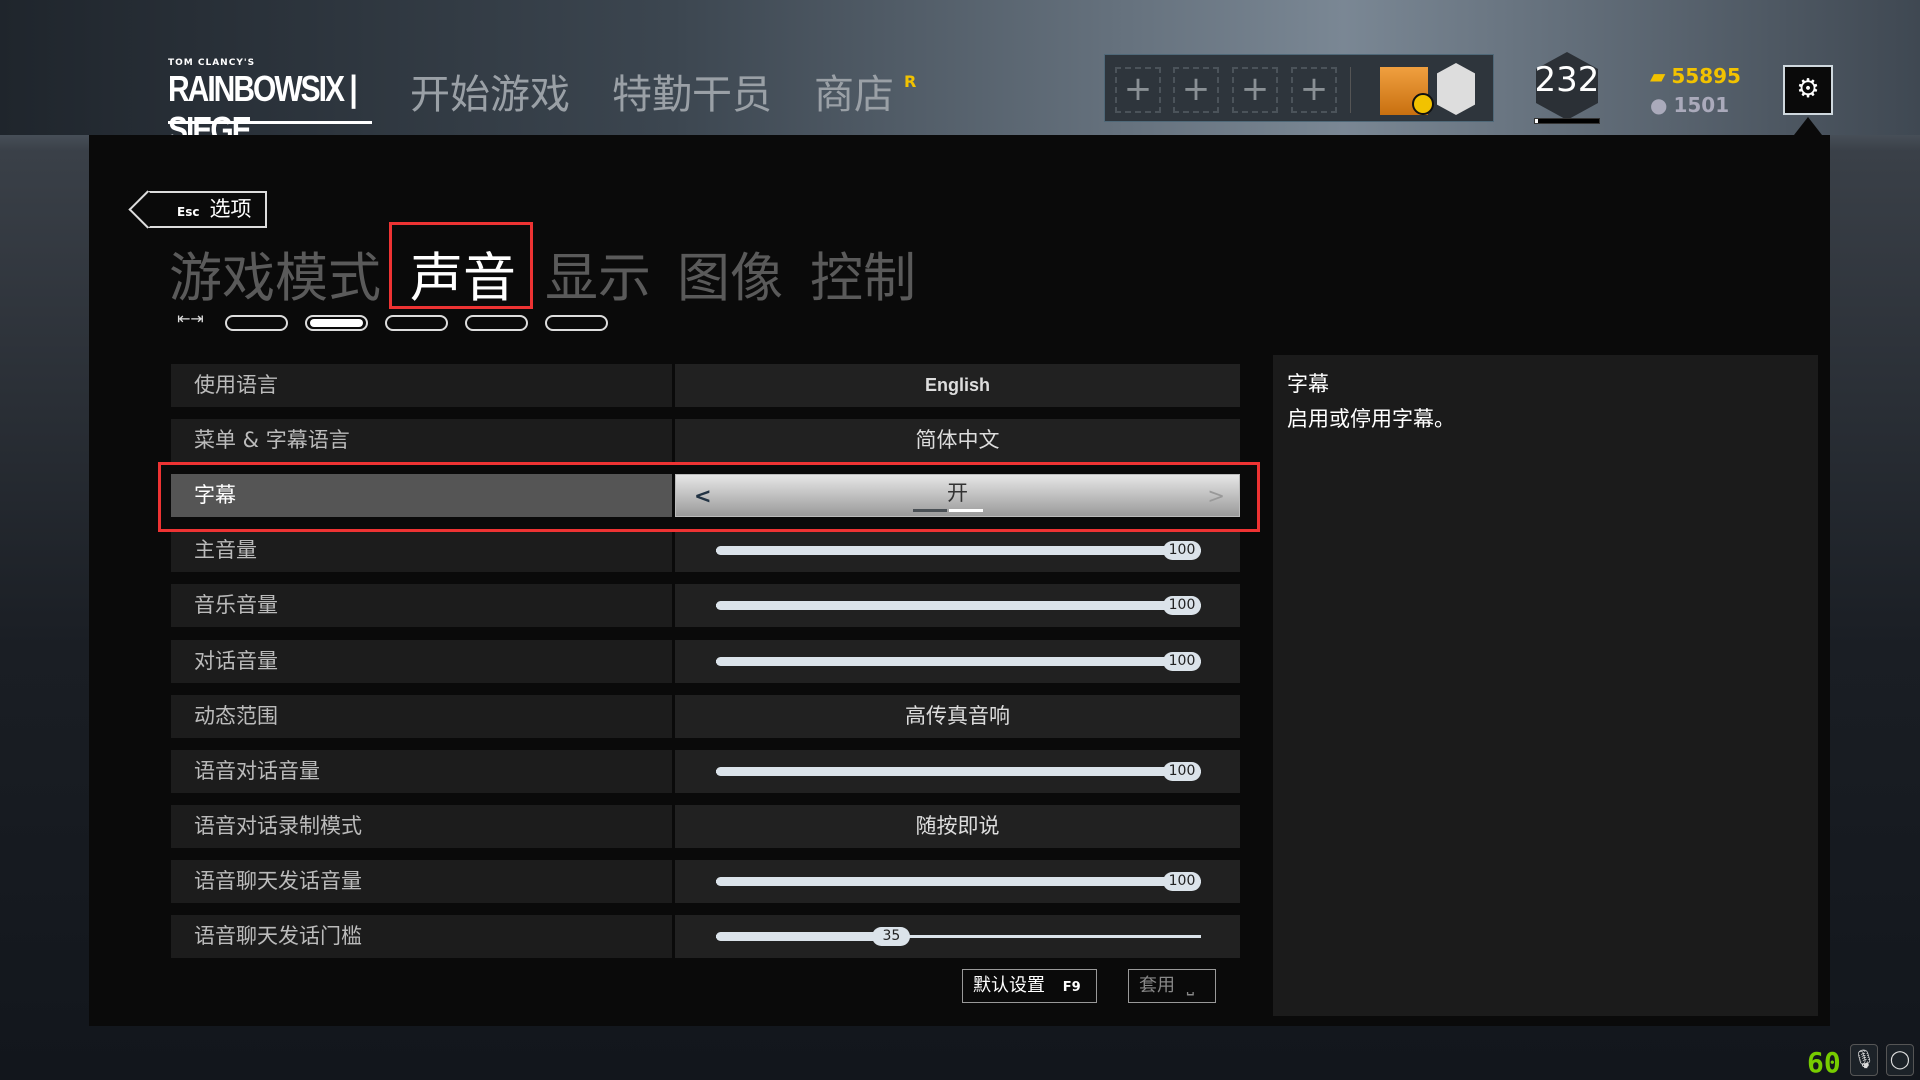 This screenshot has width=1920, height=1080. I want to click on setting-label: 语音对话音量, so click(421, 771).